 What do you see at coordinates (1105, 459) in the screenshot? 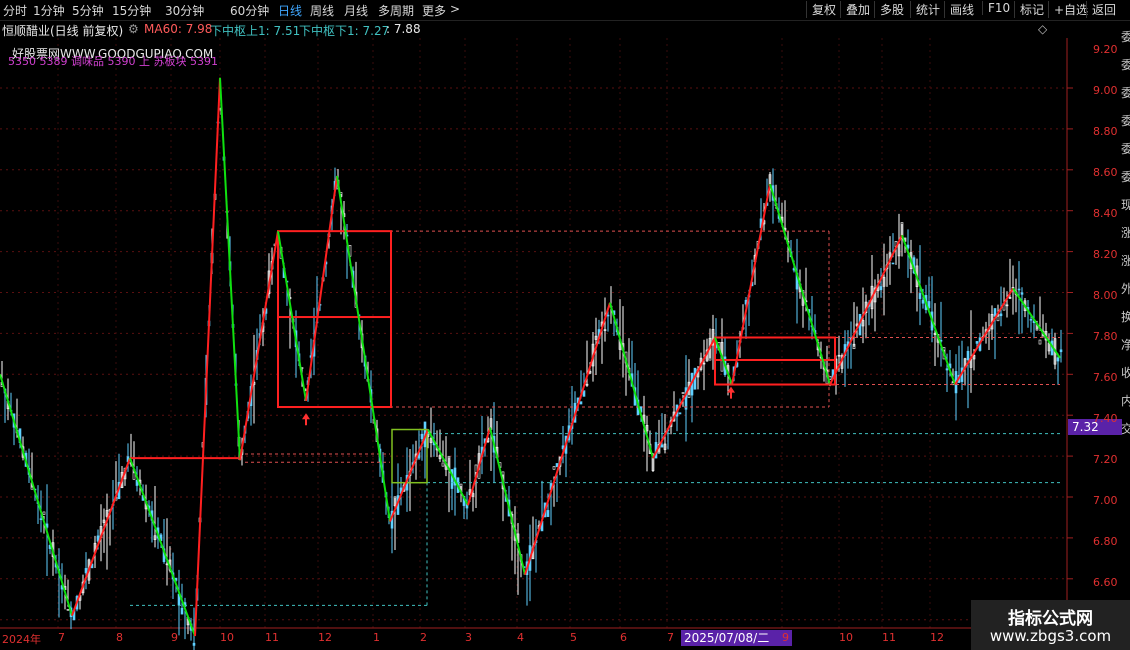
I see `price-tick-label: 7.20` at bounding box center [1105, 459].